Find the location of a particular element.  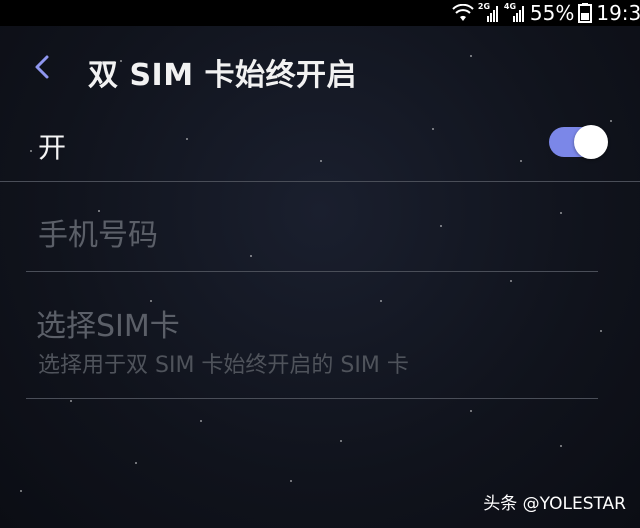

wifi-icon is located at coordinates (463, 12).